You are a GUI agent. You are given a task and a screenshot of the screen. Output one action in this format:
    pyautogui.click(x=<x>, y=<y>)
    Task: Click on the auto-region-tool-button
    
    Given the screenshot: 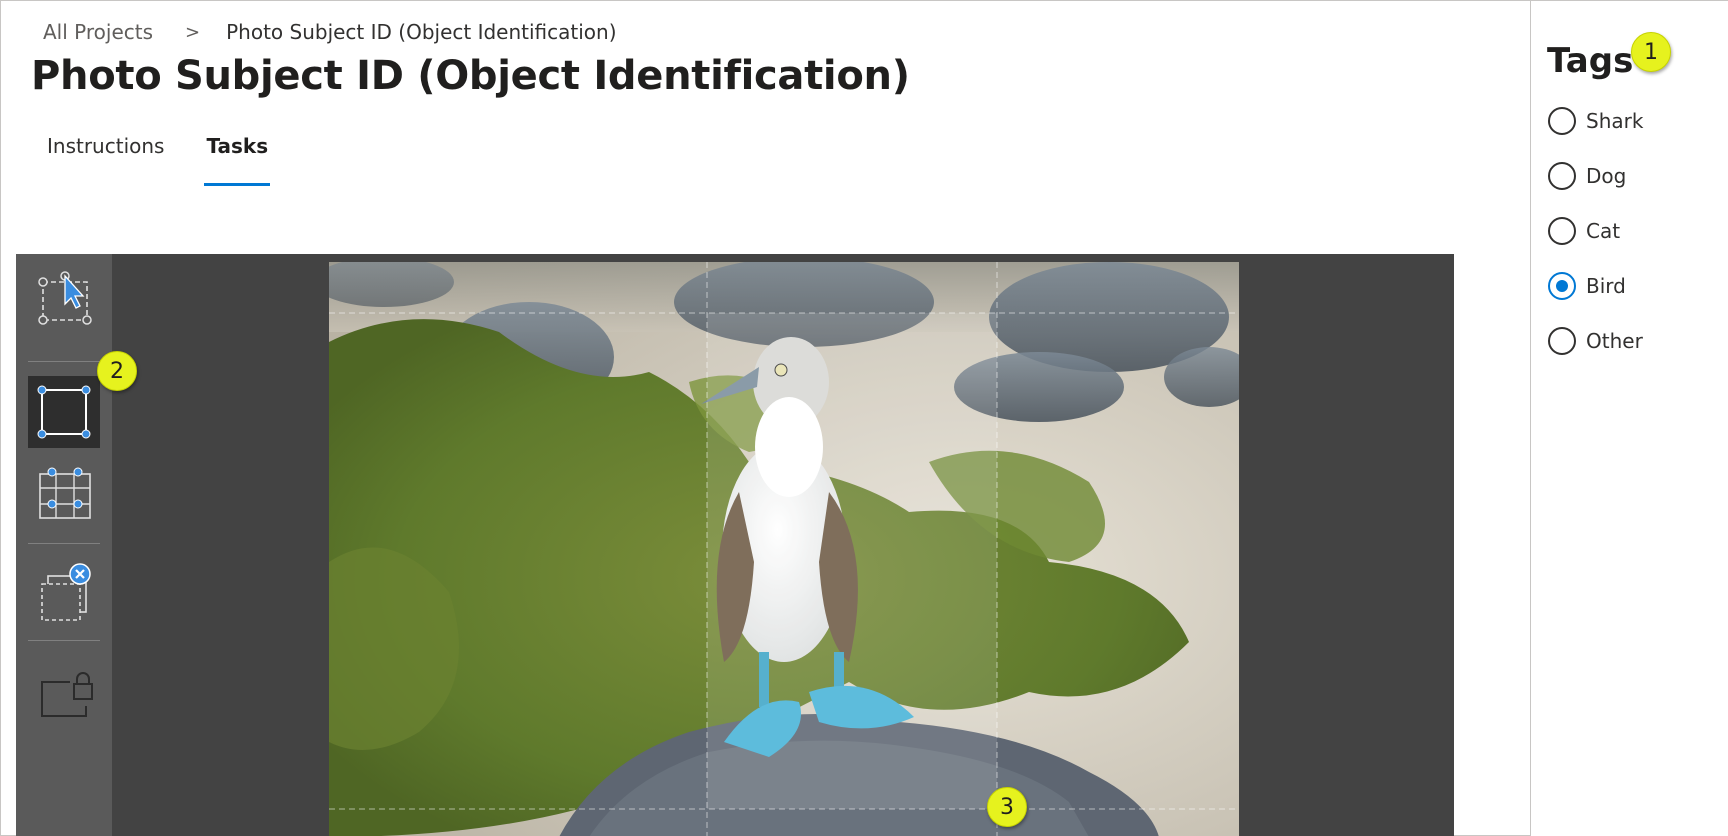 What is the action you would take?
    pyautogui.click(x=64, y=494)
    